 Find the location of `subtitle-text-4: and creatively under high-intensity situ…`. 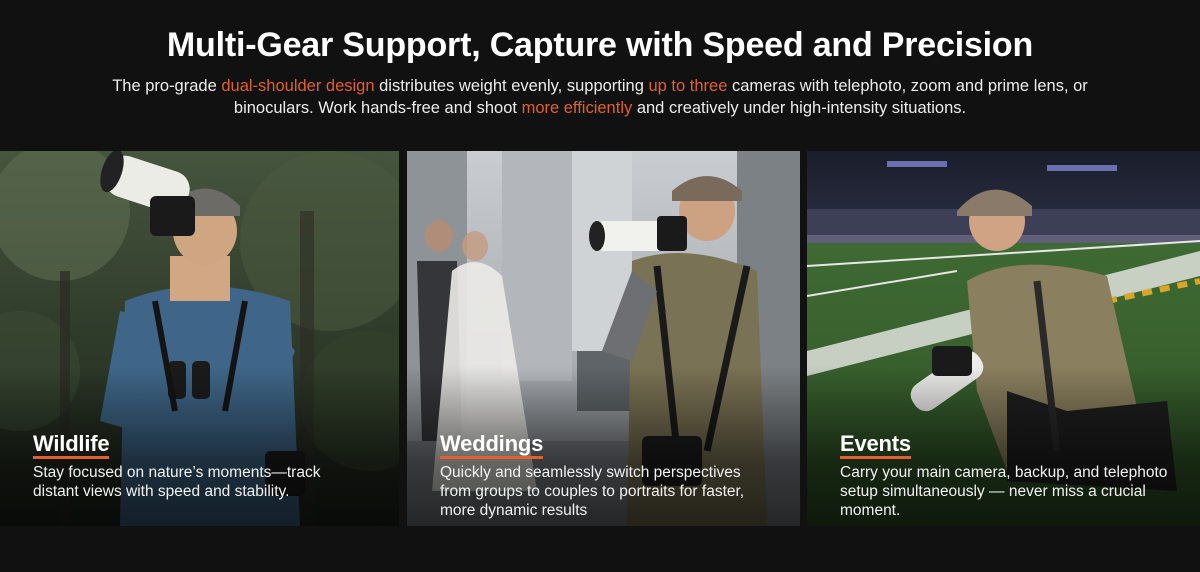

subtitle-text-4: and creatively under high-intensity situ… is located at coordinates (799, 108).